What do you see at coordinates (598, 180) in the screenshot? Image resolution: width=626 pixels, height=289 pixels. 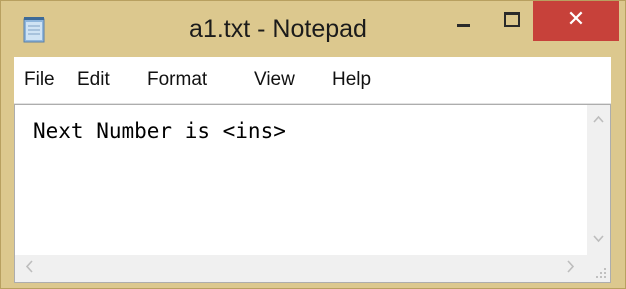 I see `vertical-scrollbar` at bounding box center [598, 180].